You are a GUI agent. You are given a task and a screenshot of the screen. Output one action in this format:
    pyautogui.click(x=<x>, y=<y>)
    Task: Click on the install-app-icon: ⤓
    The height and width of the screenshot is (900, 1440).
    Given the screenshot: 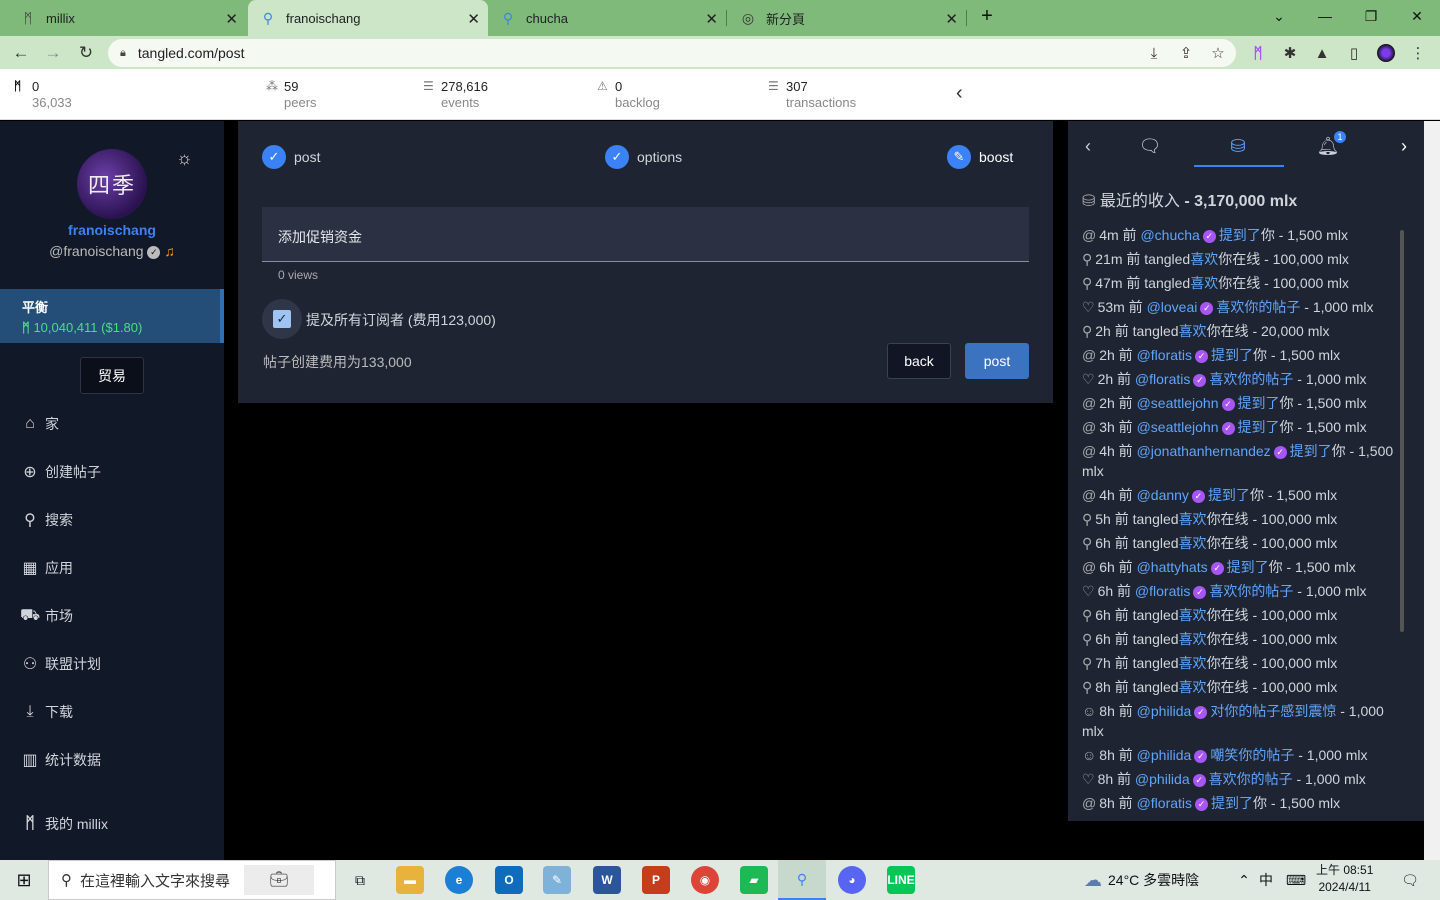 What is the action you would take?
    pyautogui.click(x=1154, y=53)
    